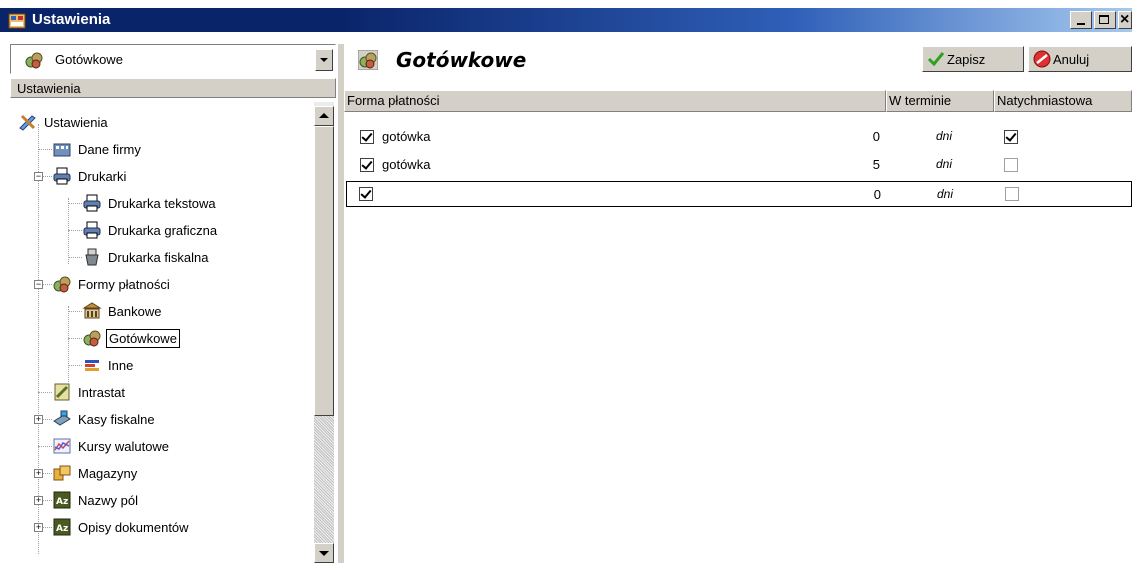  Describe the element at coordinates (865, 164) in the screenshot. I see `days-value: 5` at that location.